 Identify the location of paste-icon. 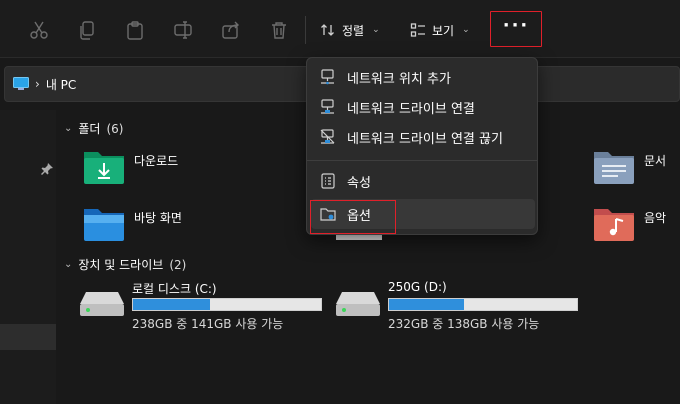
(135, 30).